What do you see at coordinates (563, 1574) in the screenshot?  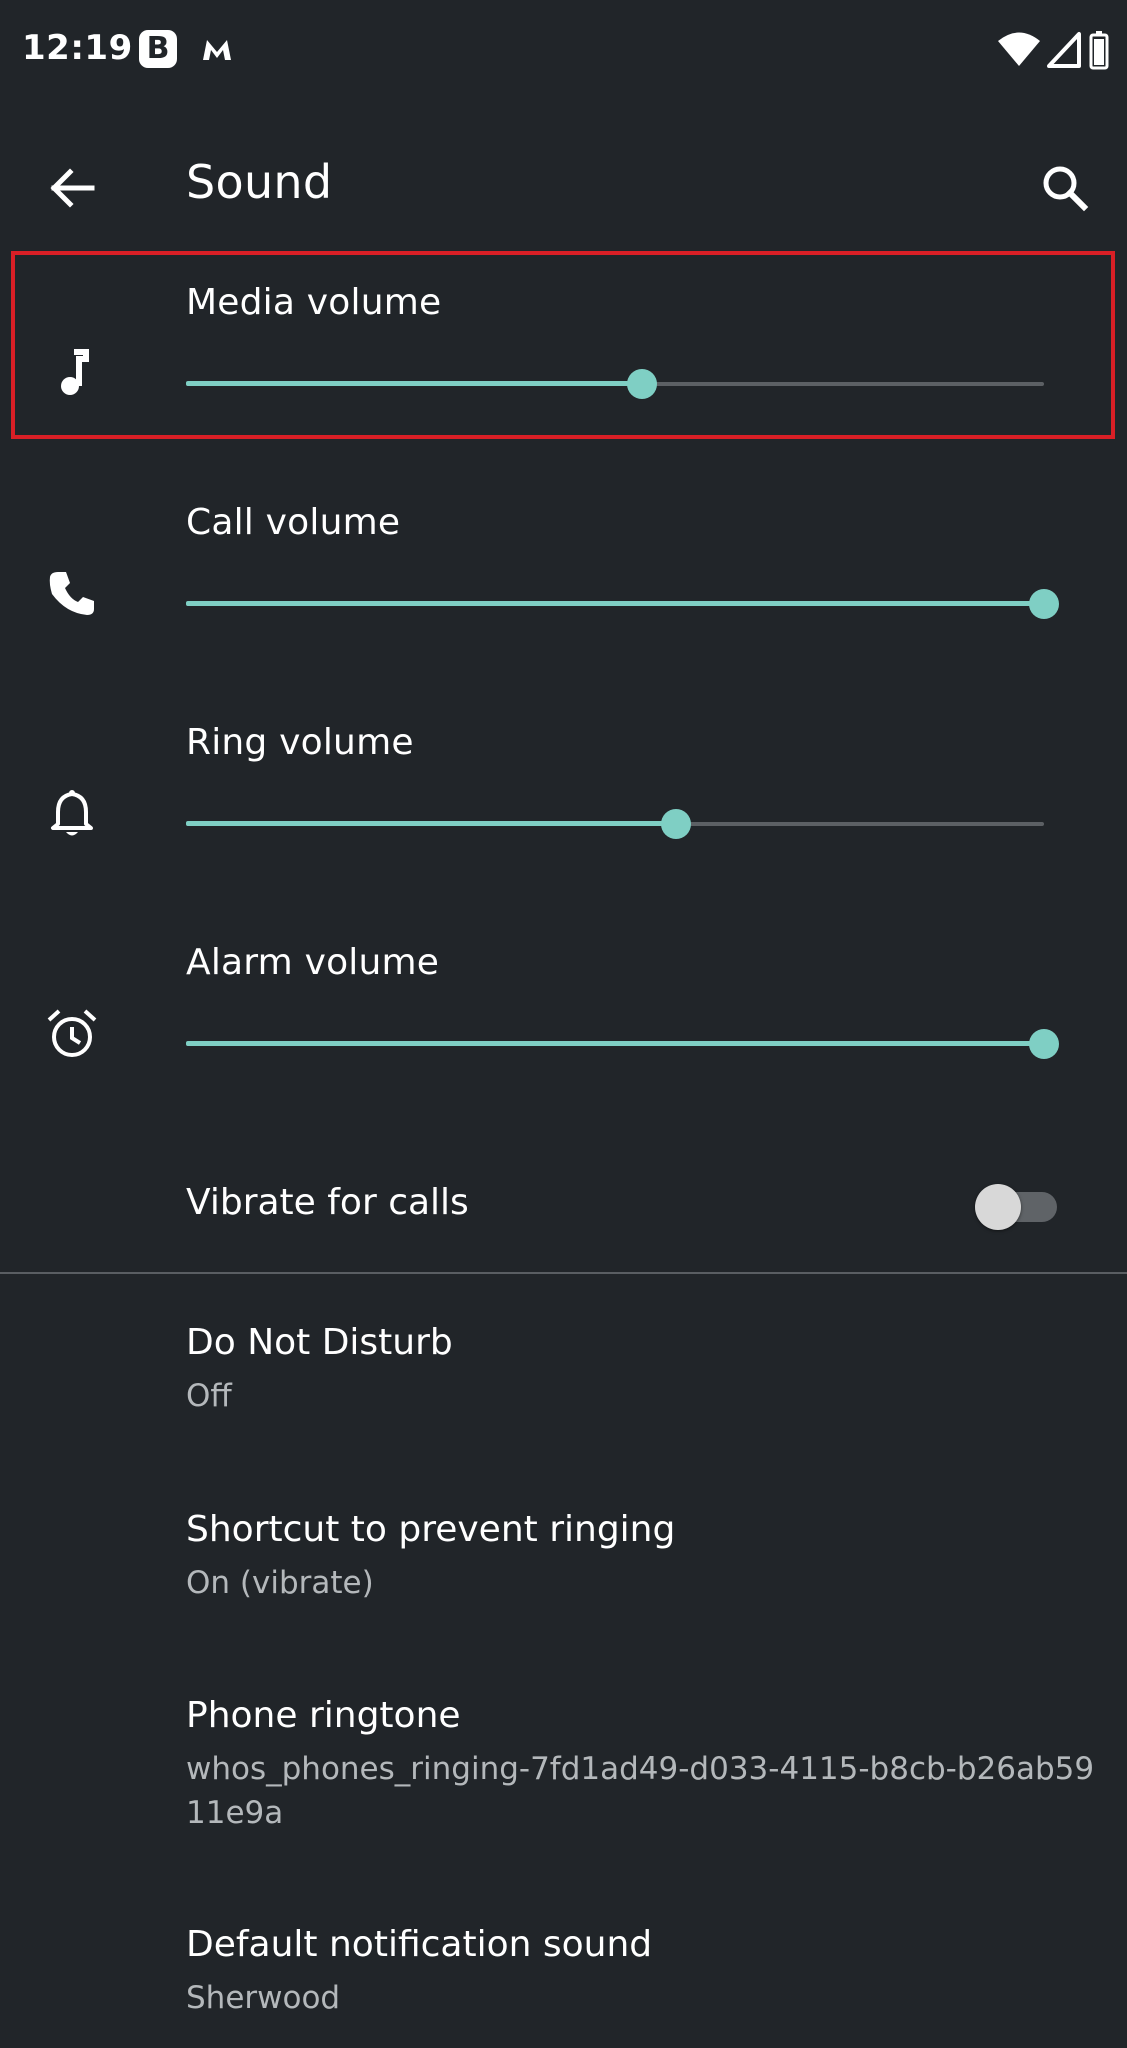 I see `shortcut-prevent-ringing-row: Shortcut to prevent ringing On (vibrate)` at bounding box center [563, 1574].